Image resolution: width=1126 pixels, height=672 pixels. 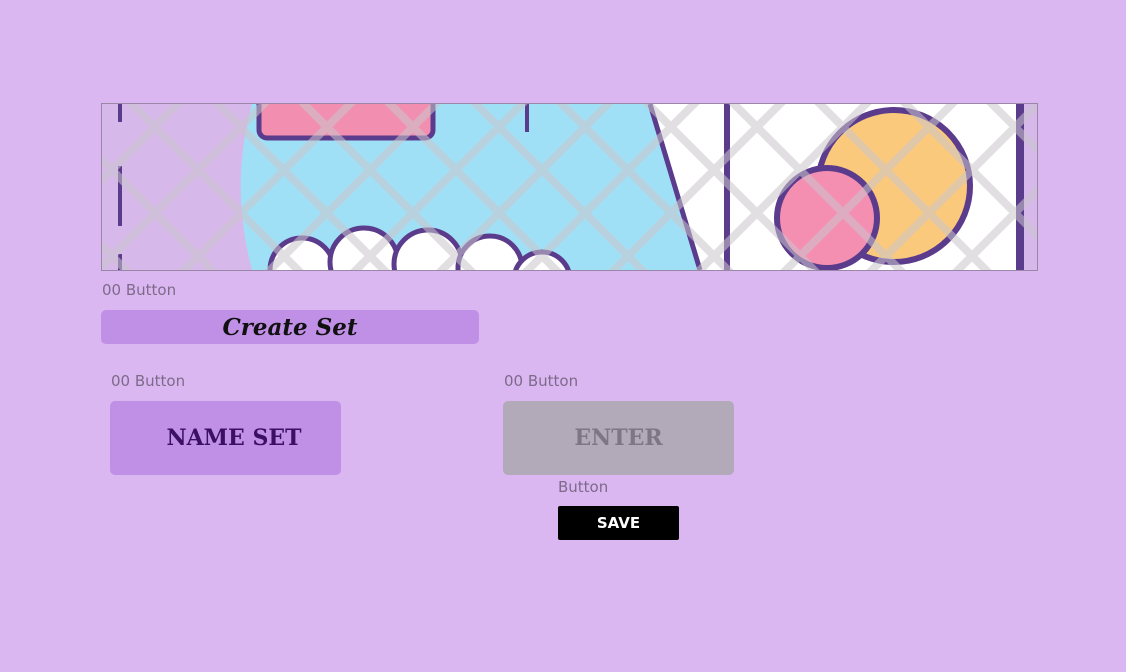 I want to click on enter-button: ENTER, so click(x=618, y=438).